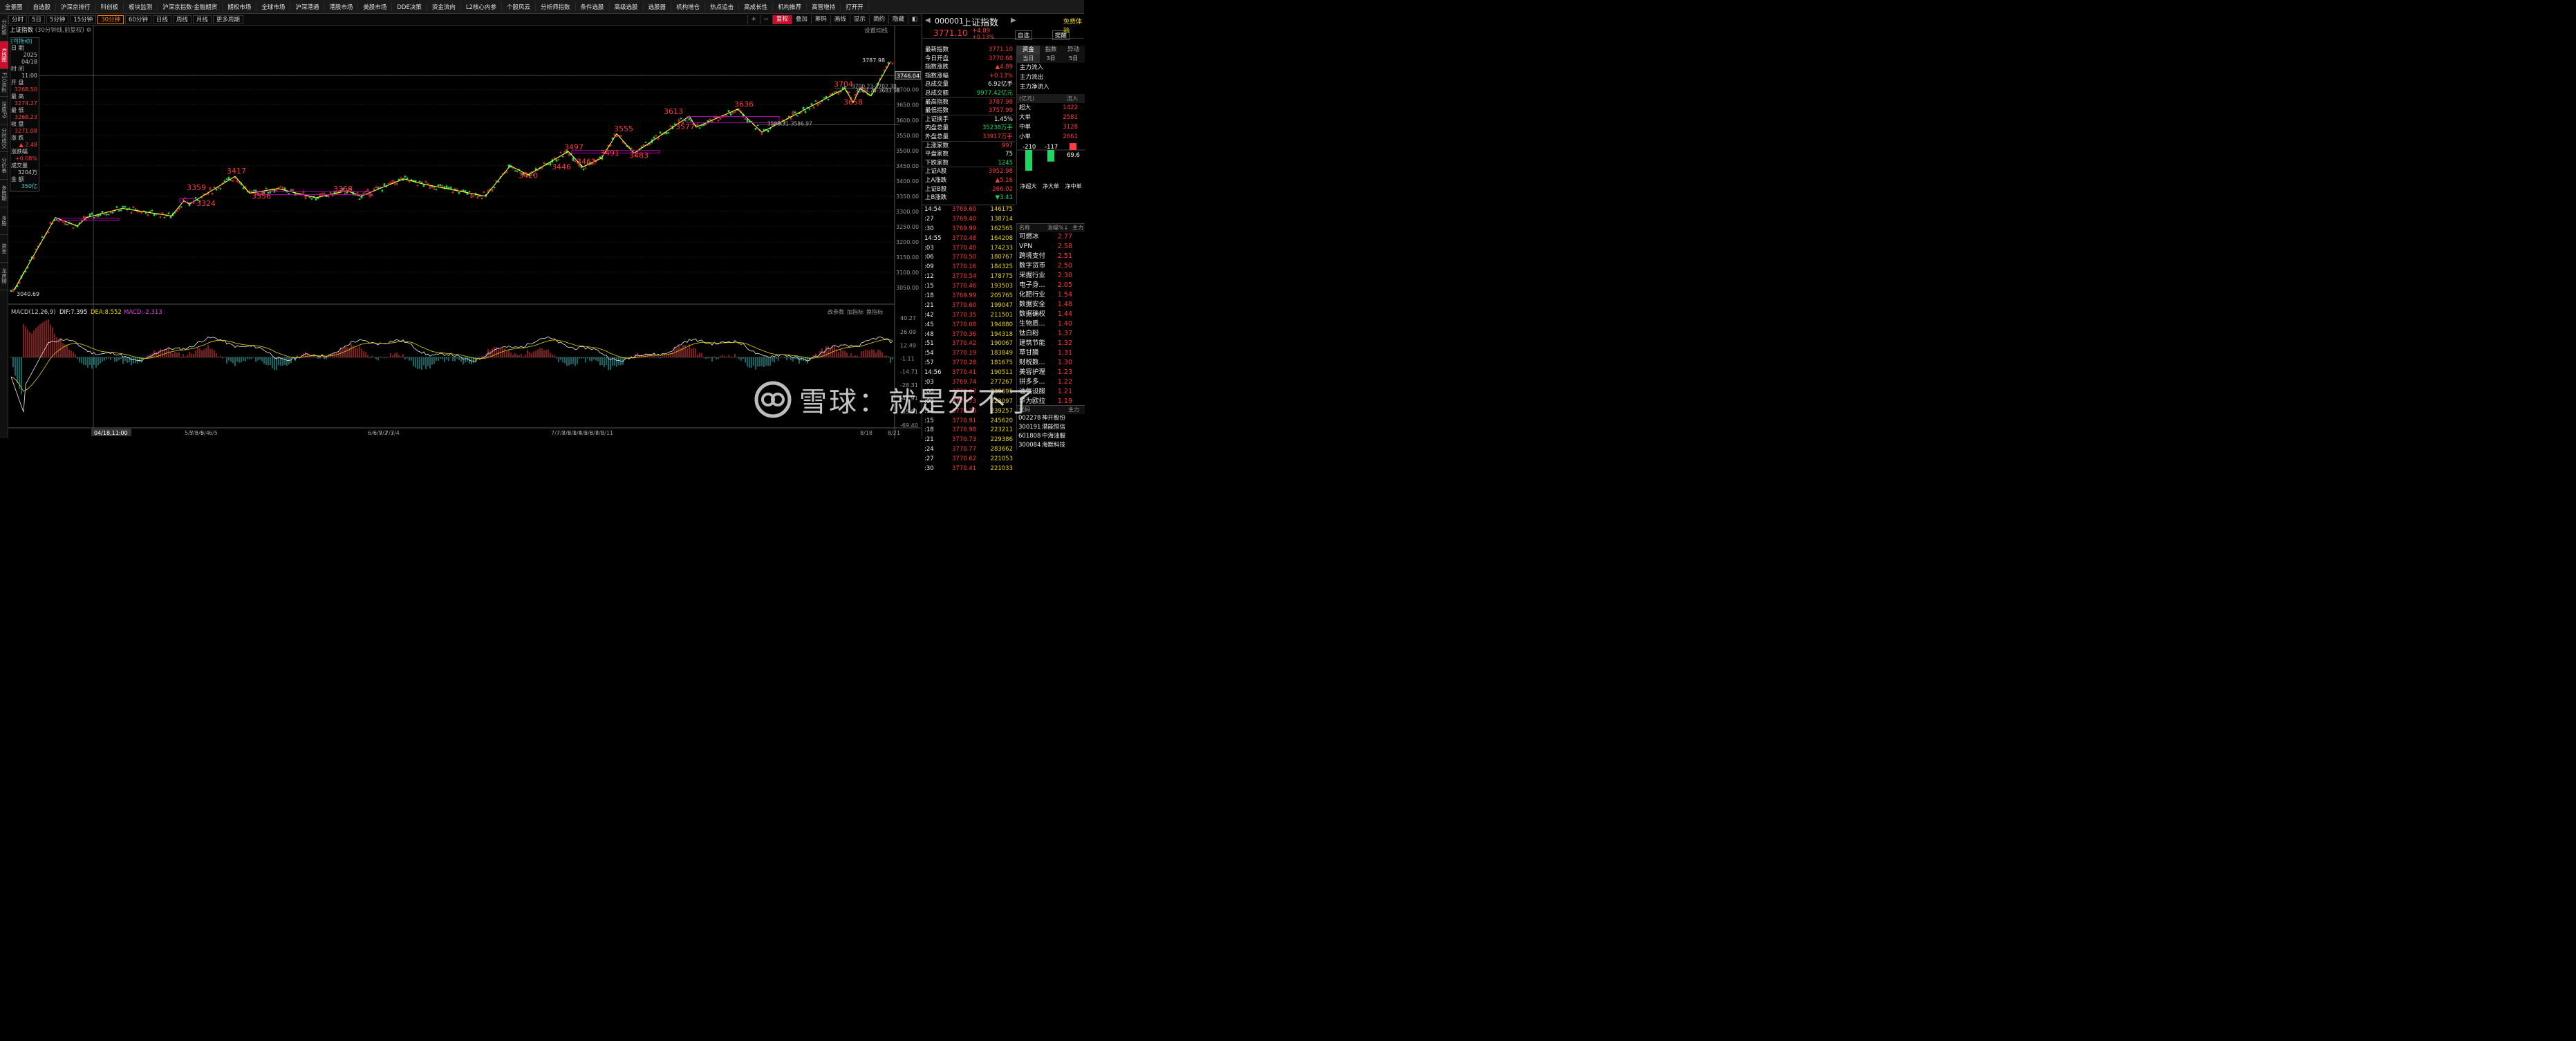 This screenshot has width=2576, height=1041. What do you see at coordinates (182, 20) in the screenshot?
I see `period-button: 周线` at bounding box center [182, 20].